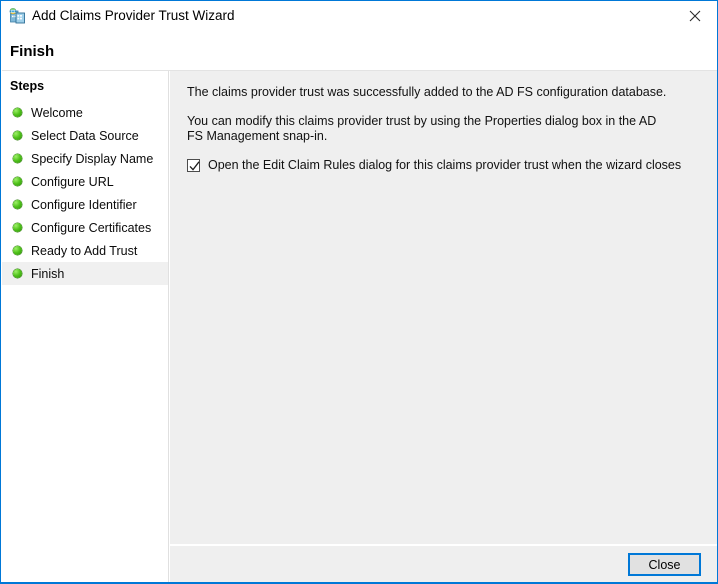 This screenshot has width=718, height=584. What do you see at coordinates (664, 564) in the screenshot?
I see `close-button: Close` at bounding box center [664, 564].